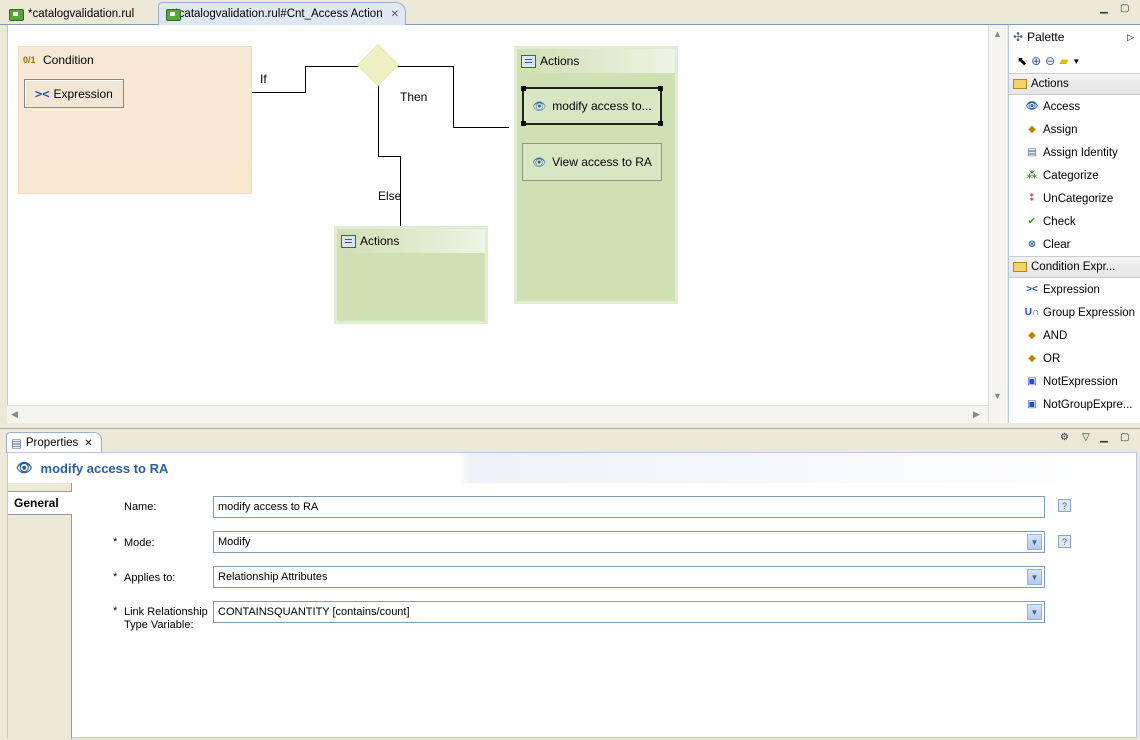  I want to click on mode-value: Modify, so click(234, 542).